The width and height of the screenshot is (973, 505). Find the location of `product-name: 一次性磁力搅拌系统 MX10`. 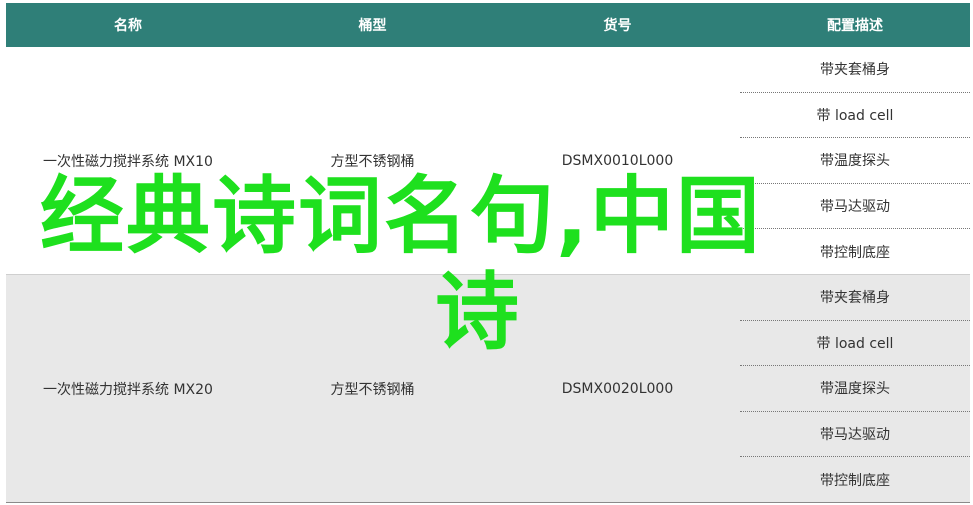

product-name: 一次性磁力搅拌系统 MX10 is located at coordinates (128, 161).